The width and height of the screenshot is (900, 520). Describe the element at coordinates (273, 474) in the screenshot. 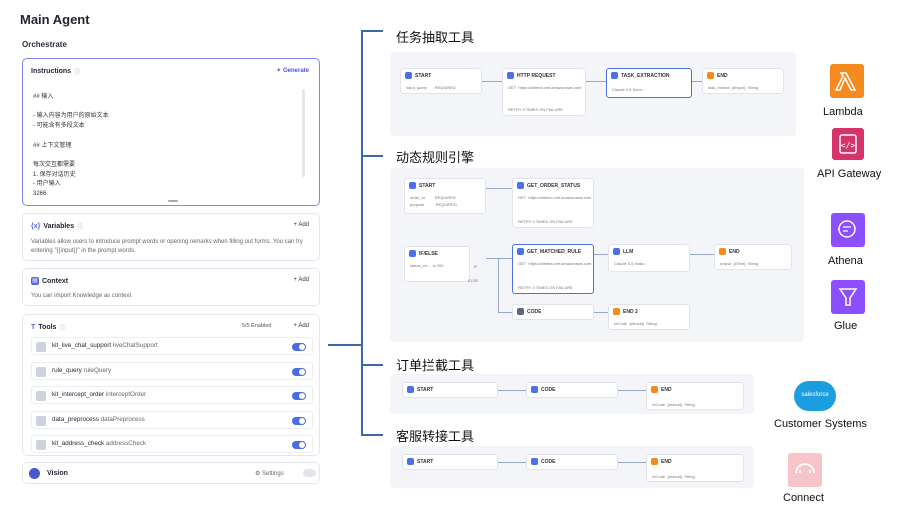

I see `settings-label: Settings` at that location.